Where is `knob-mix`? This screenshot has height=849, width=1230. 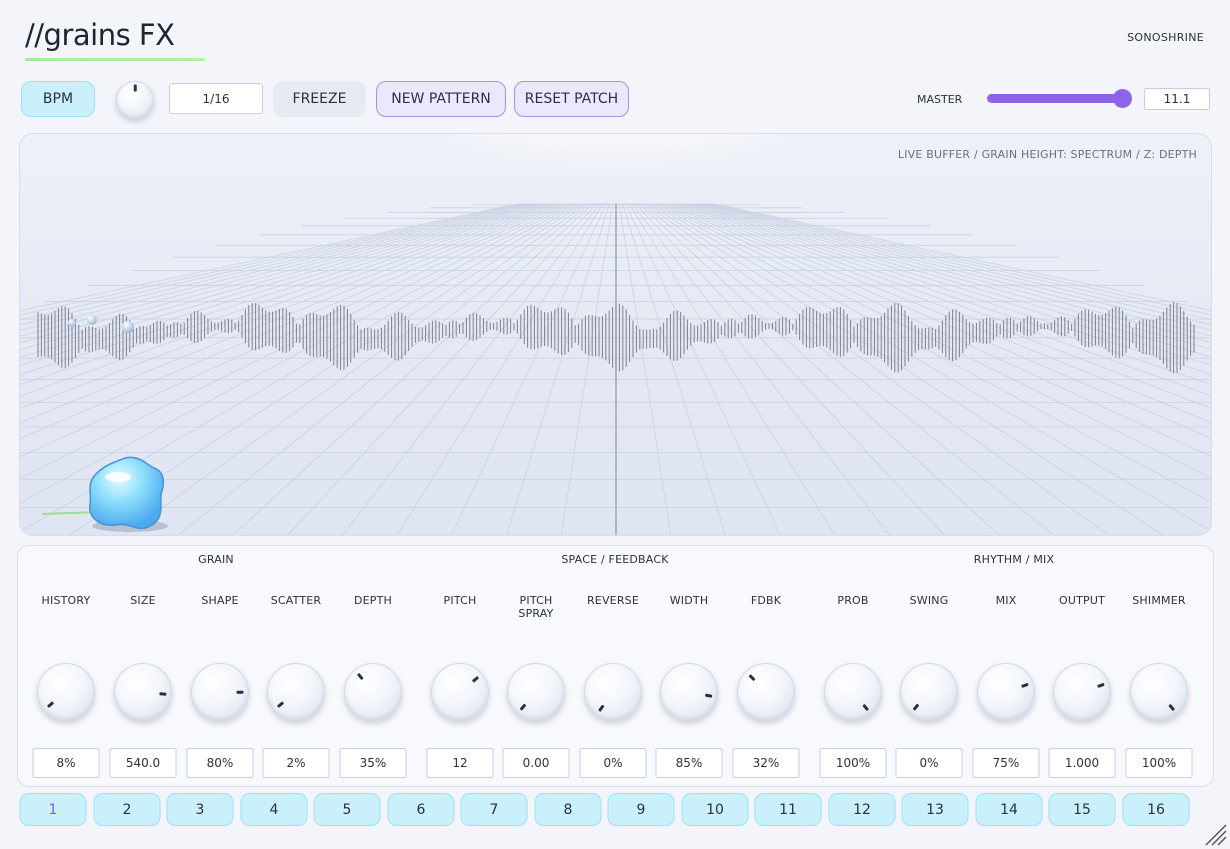 knob-mix is located at coordinates (1006, 692).